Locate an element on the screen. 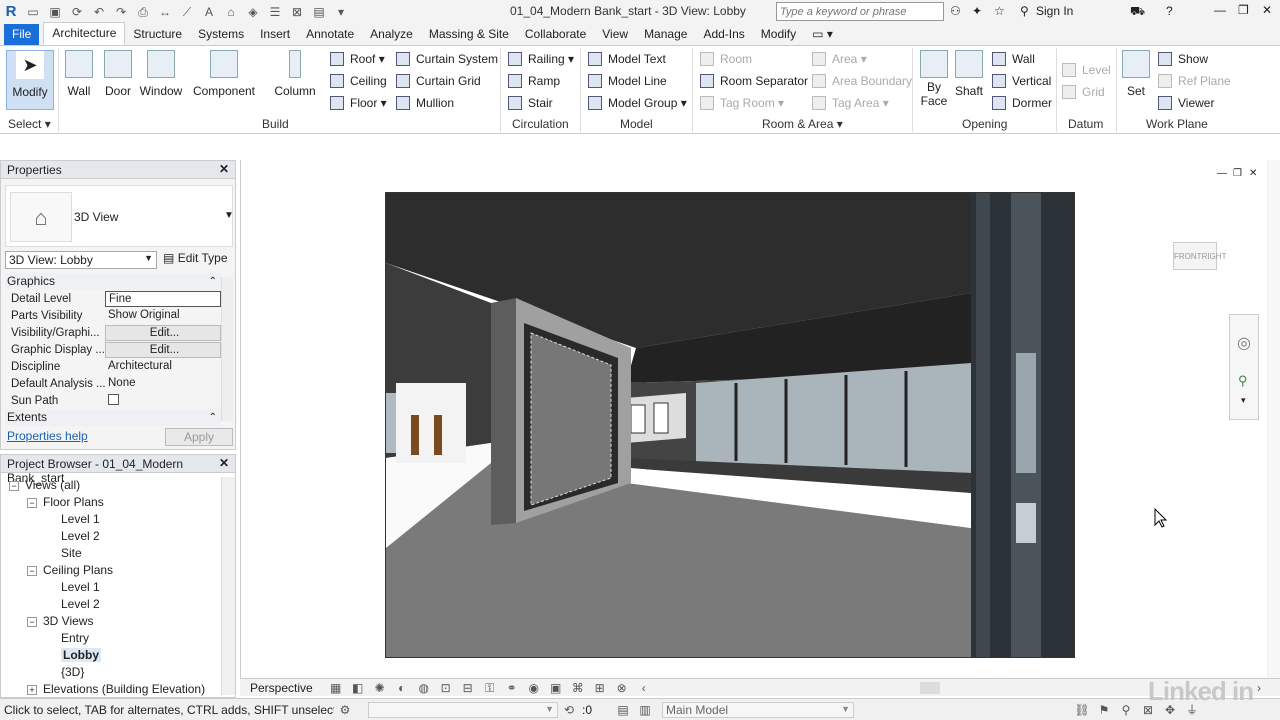 The image size is (1280, 720). highlight-displacement-icon: ⊞ is located at coordinates (600, 688).